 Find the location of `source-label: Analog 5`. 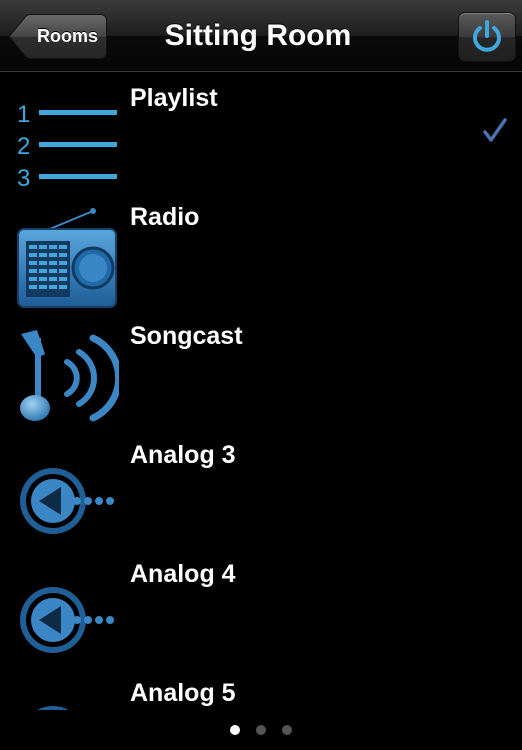

source-label: Analog 5 is located at coordinates (183, 693).